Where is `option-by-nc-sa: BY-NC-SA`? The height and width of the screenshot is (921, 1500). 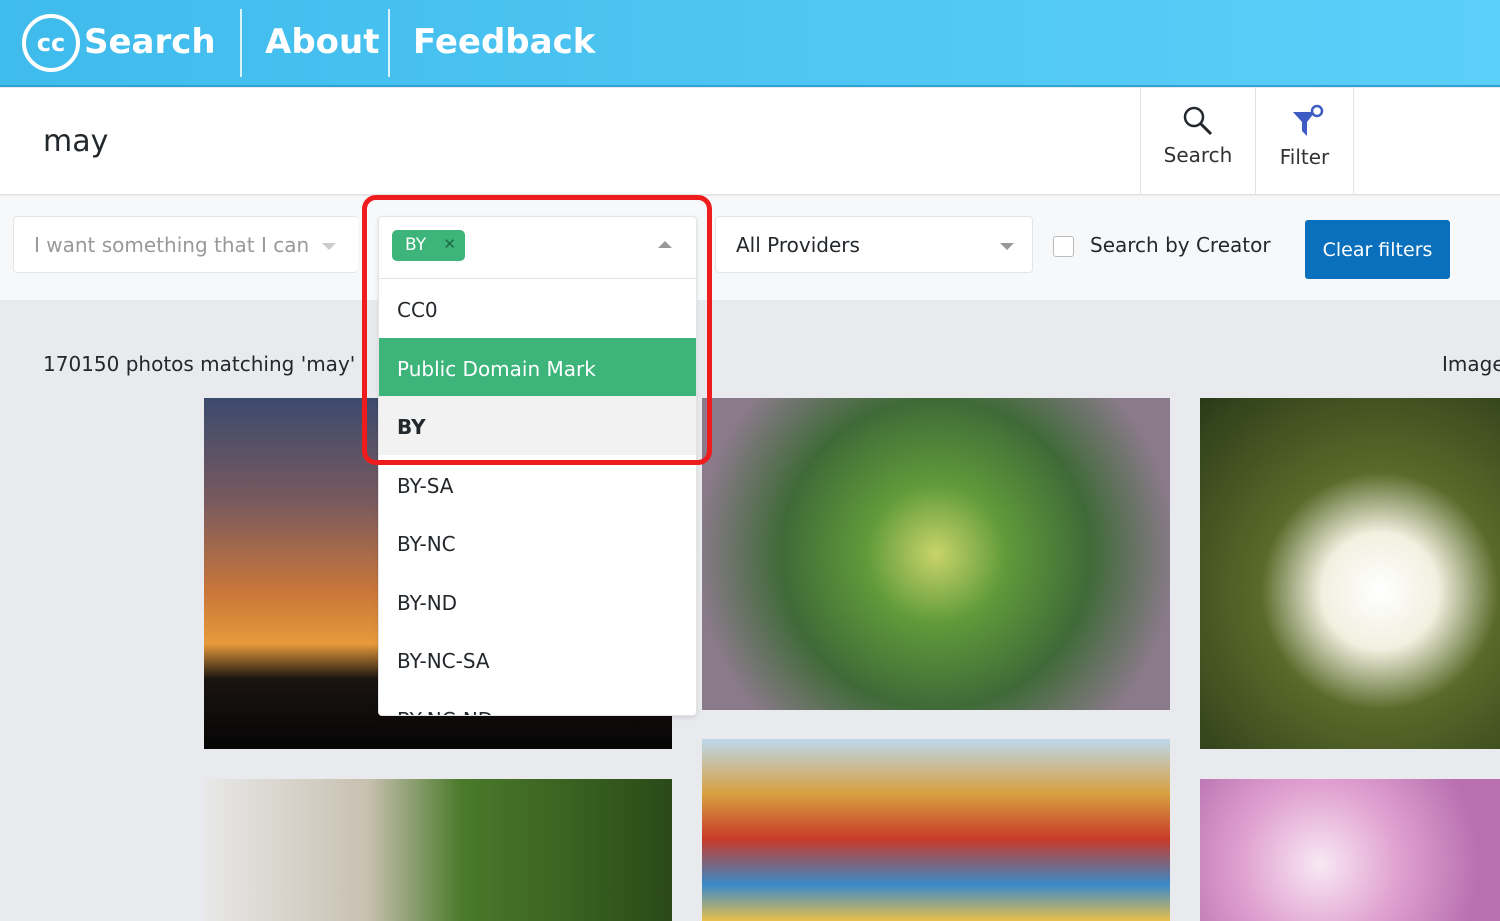 option-by-nc-sa: BY-NC-SA is located at coordinates (537, 659).